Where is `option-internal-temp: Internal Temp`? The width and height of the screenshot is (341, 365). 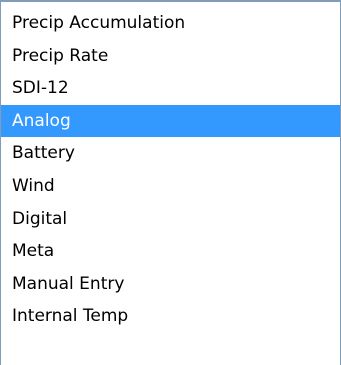 option-internal-temp: Internal Temp is located at coordinates (170, 316).